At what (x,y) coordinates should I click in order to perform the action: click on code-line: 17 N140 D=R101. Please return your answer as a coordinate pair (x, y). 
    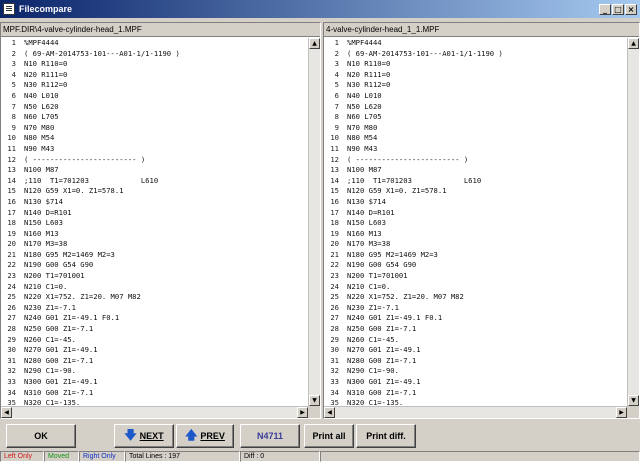
    Looking at the image, I should click on (154, 213).